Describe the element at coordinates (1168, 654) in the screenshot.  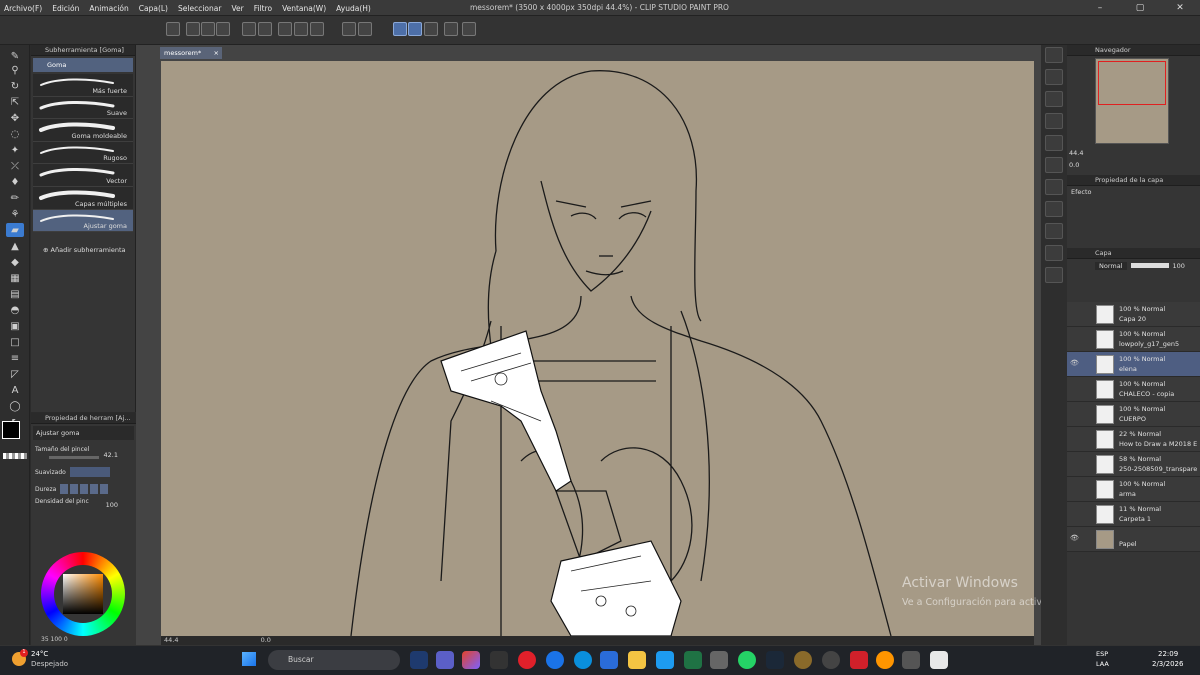
I see `clock-time: 22:09` at that location.